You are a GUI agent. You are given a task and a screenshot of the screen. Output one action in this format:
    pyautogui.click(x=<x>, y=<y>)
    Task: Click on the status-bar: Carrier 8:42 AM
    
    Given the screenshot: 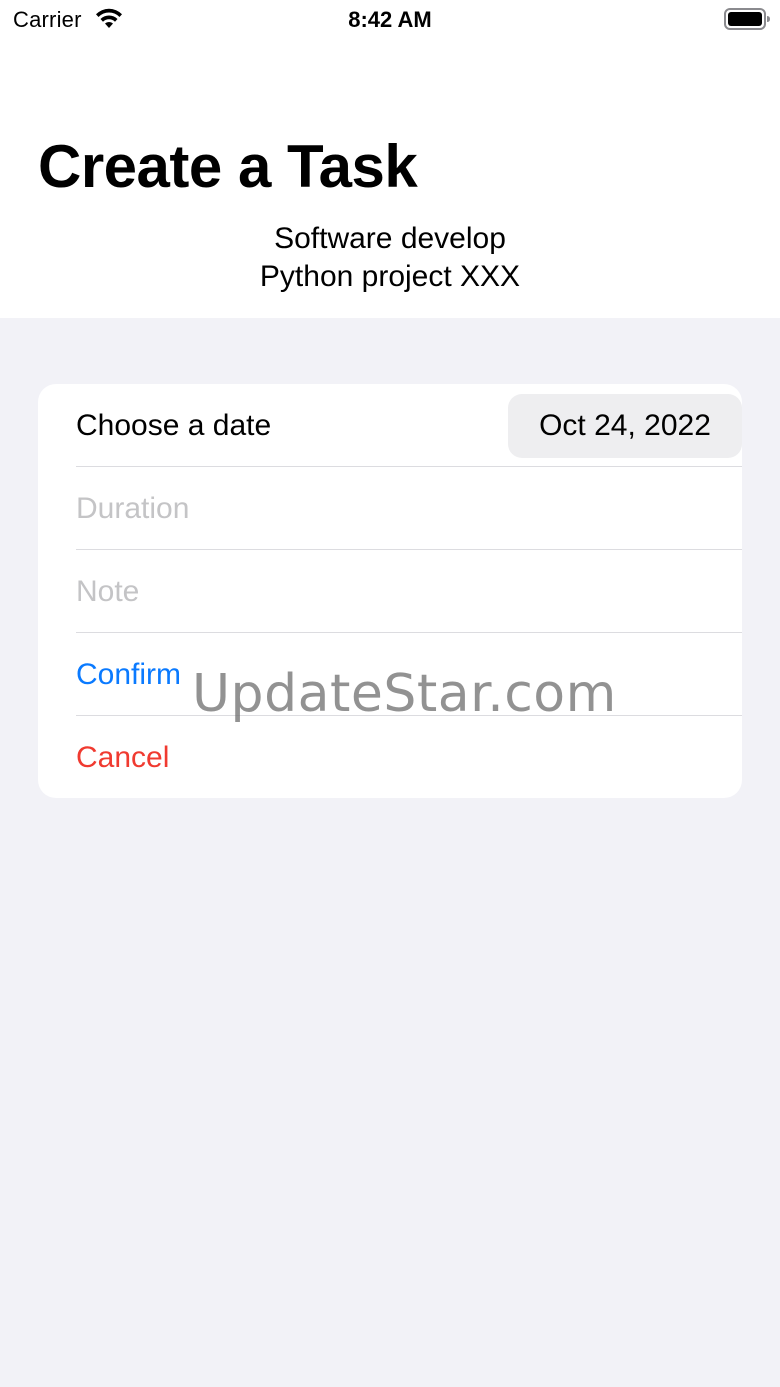 What is the action you would take?
    pyautogui.click(x=390, y=20)
    